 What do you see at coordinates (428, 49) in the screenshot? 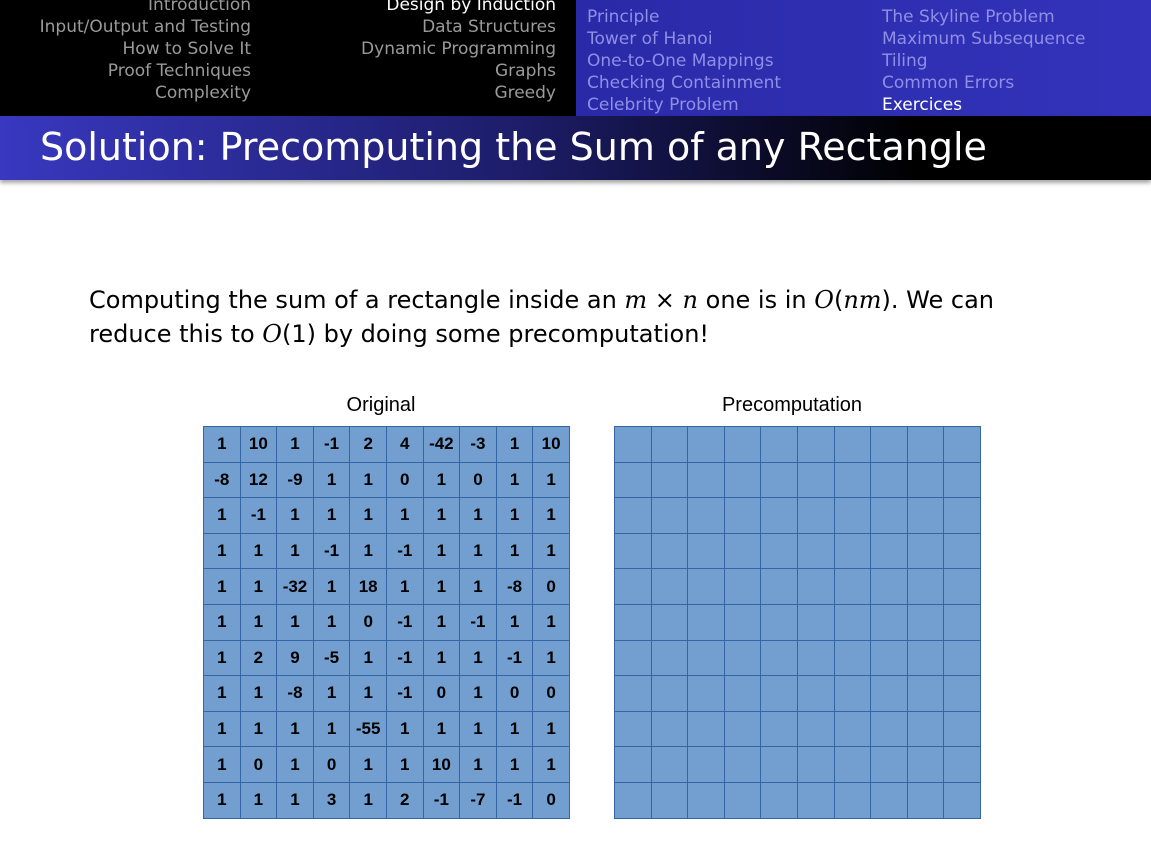
I see `nav-section-item-2: Dynamic Programming` at bounding box center [428, 49].